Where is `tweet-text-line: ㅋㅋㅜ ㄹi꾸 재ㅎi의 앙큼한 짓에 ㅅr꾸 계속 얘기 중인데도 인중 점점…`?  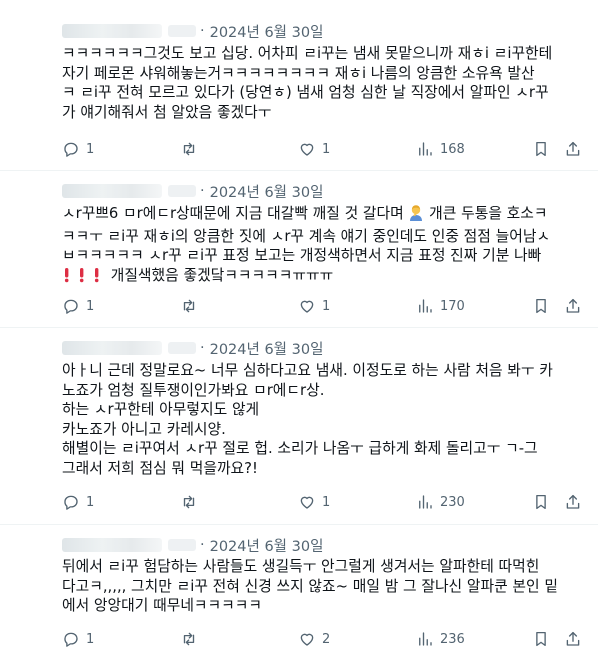 tweet-text-line: ㅋㅋㅜ ㄹi꾸 재ㅎi의 앙큼한 짓에 ㅅr꾸 계속 얘기 중인데도 인중 점점… is located at coordinates (306, 236).